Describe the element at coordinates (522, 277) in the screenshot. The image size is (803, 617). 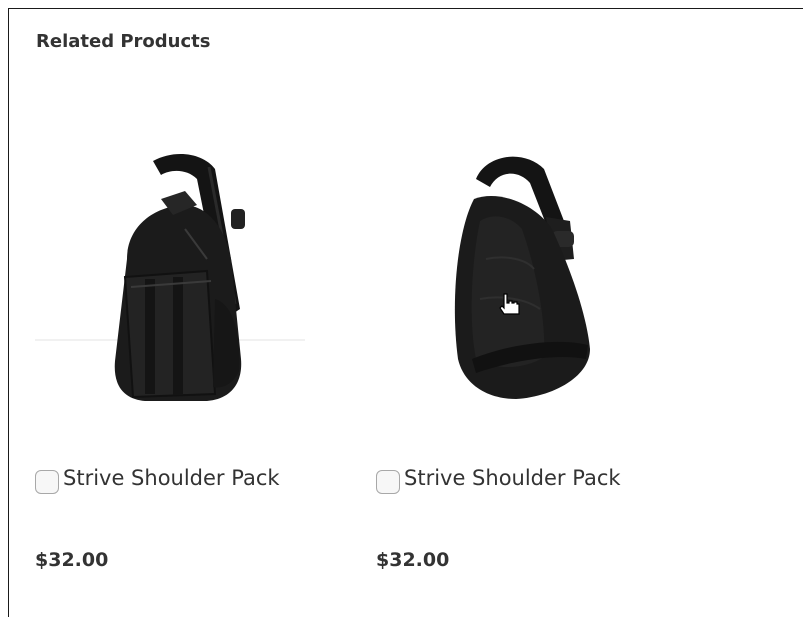
I see `sling-backpack-back-icon` at that location.